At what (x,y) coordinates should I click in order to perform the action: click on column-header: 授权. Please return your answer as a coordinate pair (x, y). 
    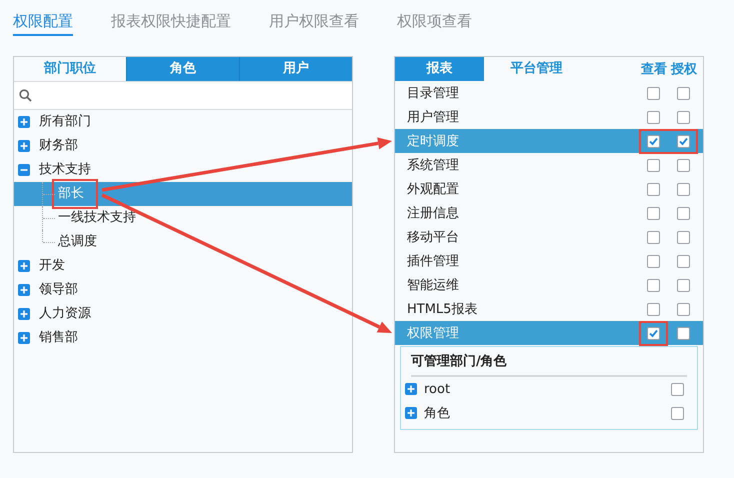
    Looking at the image, I should click on (684, 69).